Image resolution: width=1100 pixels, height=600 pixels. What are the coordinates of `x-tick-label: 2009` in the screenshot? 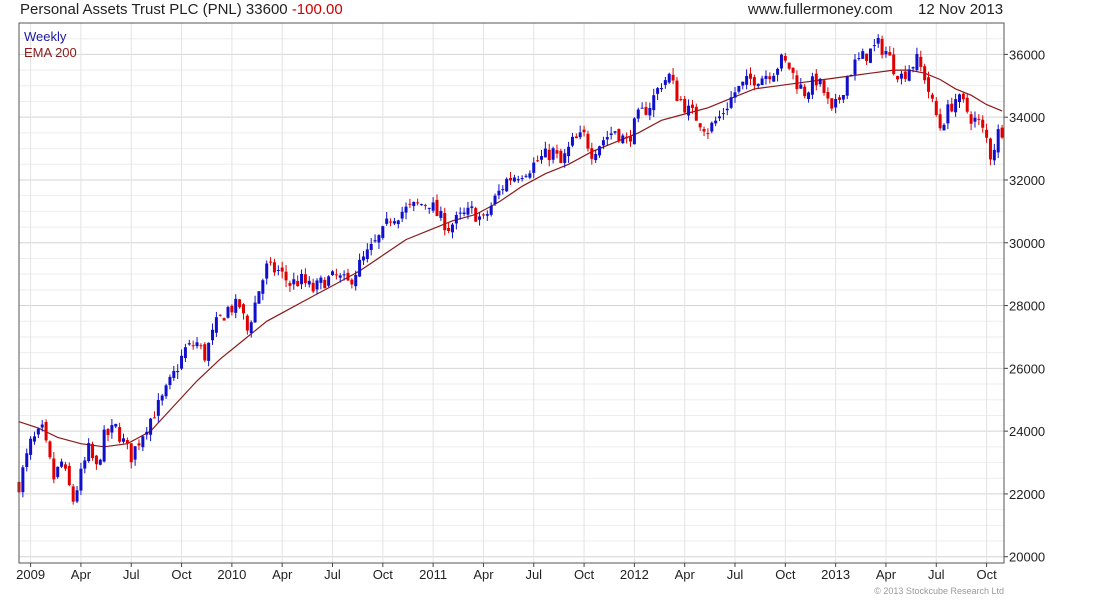 It's located at (30, 574).